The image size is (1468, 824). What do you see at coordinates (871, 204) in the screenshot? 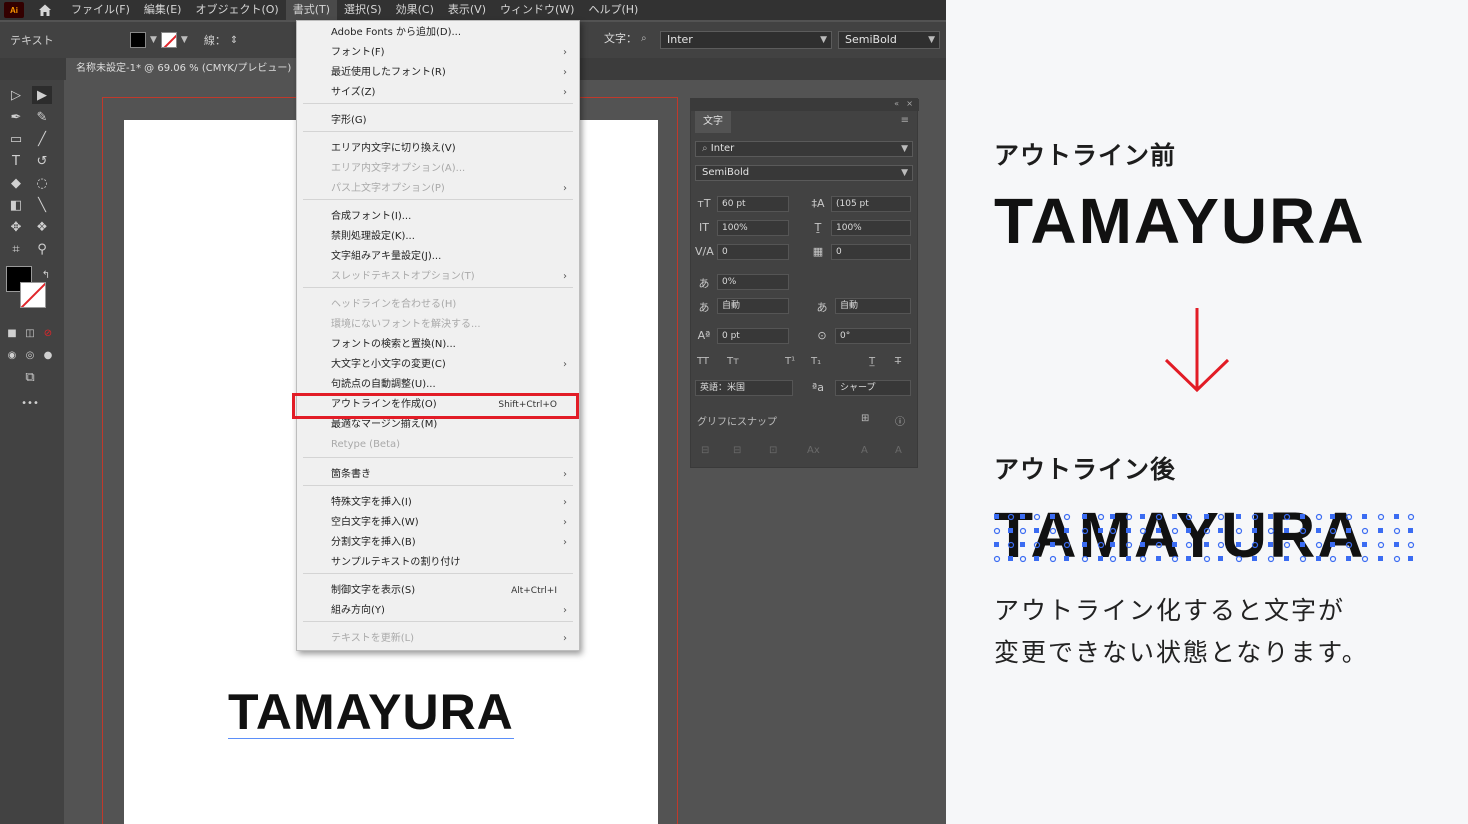
I see `leading-field: (105 pt` at bounding box center [871, 204].